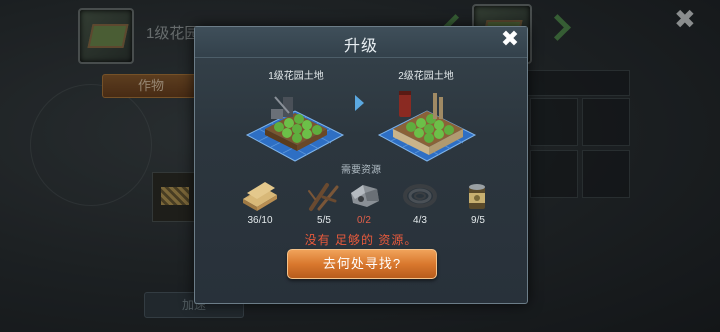 Image resolution: width=720 pixels, height=332 pixels. What do you see at coordinates (362, 264) in the screenshot?
I see `where-to-find-button: 去何处寻找?` at bounding box center [362, 264].